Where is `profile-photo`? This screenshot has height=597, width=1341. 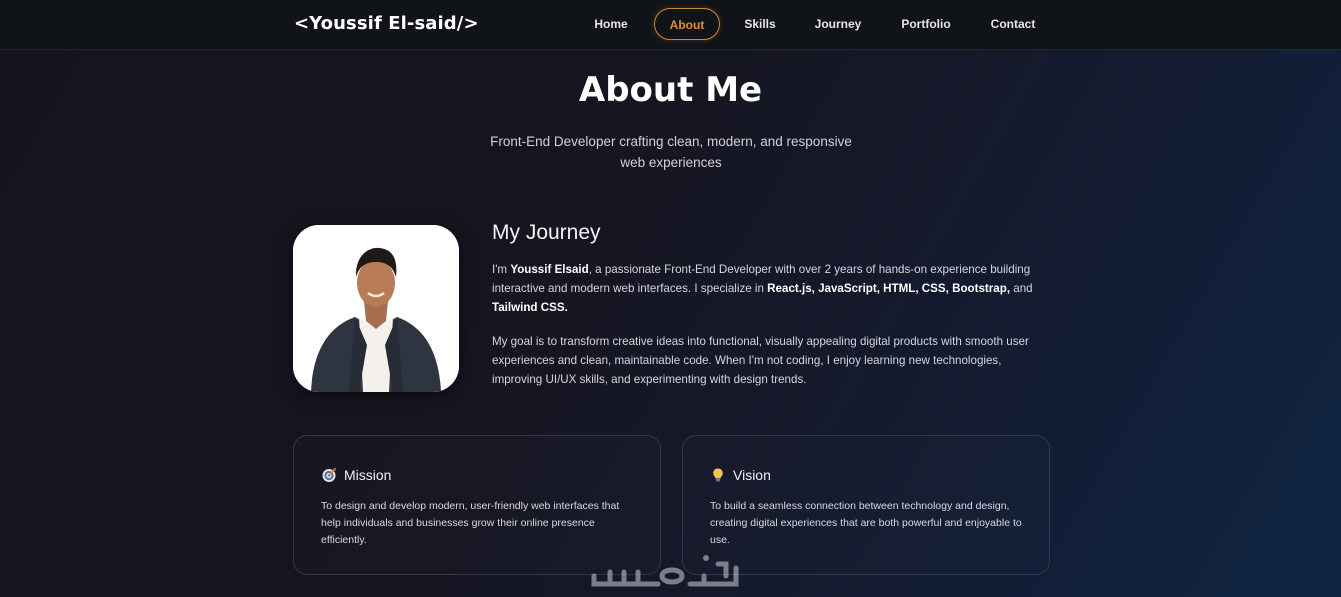
profile-photo is located at coordinates (376, 308).